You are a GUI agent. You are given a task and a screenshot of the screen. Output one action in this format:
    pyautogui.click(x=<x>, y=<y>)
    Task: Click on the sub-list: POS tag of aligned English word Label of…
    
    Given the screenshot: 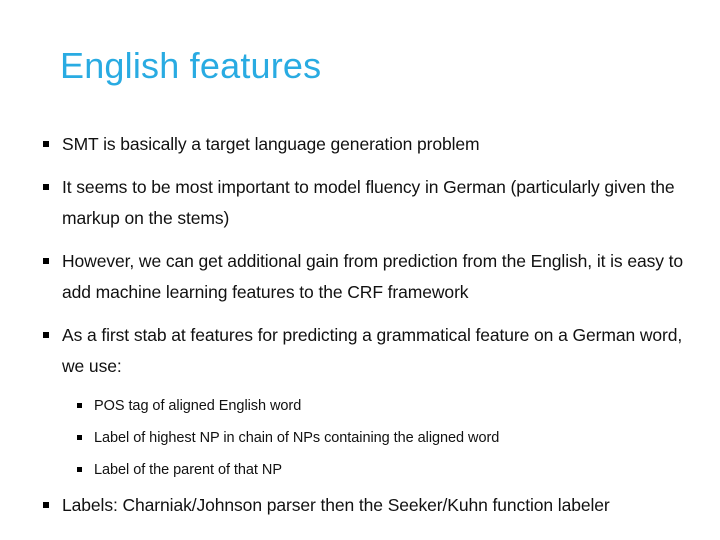 What is the action you would take?
    pyautogui.click(x=363, y=438)
    